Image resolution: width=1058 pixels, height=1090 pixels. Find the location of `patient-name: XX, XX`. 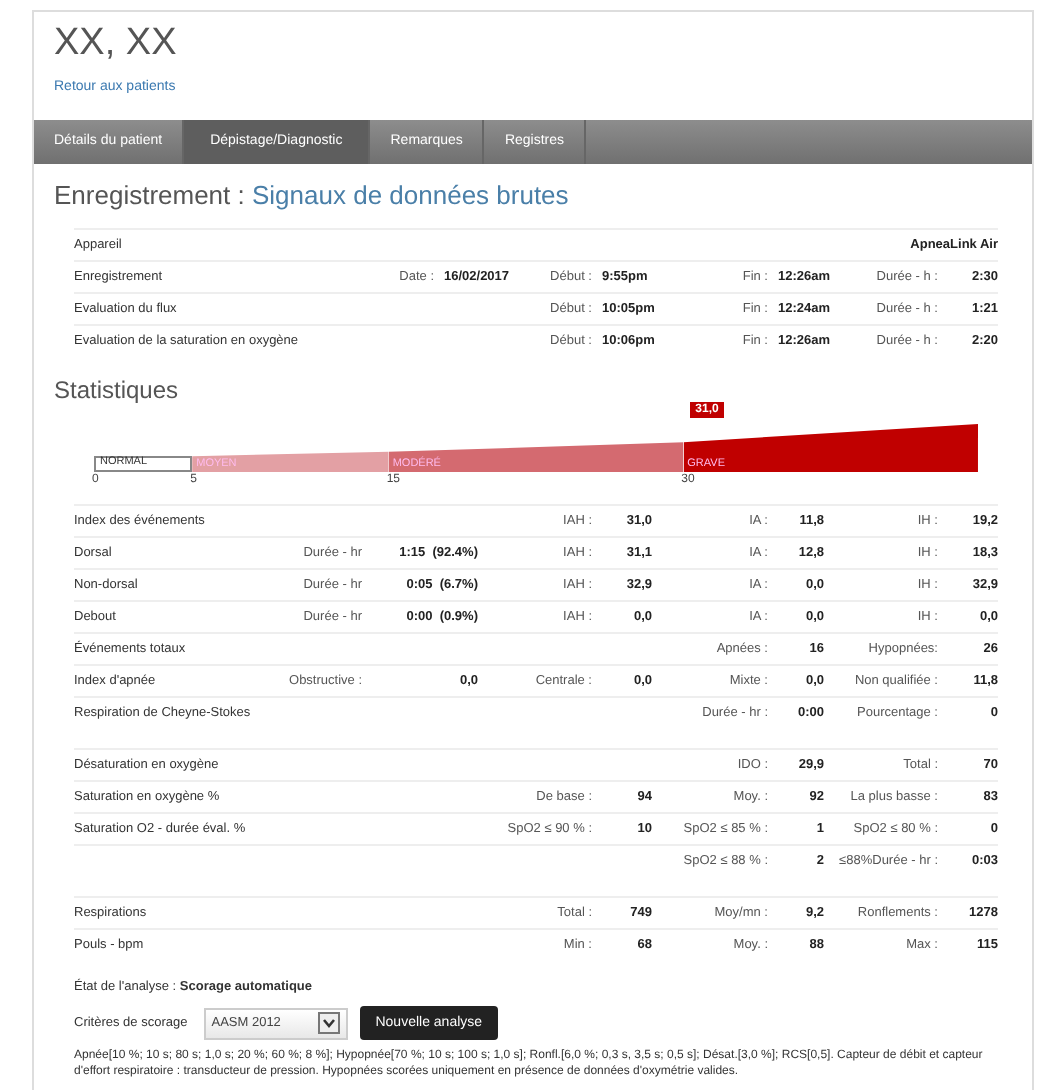

patient-name: XX, XX is located at coordinates (116, 44).